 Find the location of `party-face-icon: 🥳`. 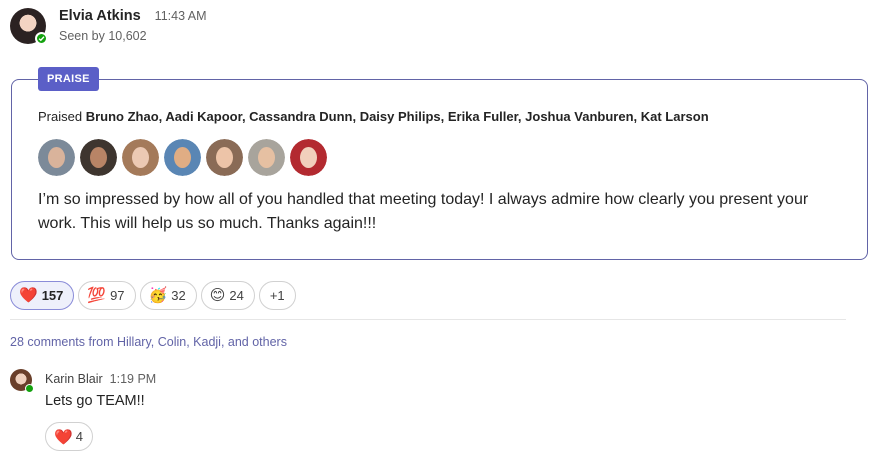

party-face-icon: 🥳 is located at coordinates (158, 295).